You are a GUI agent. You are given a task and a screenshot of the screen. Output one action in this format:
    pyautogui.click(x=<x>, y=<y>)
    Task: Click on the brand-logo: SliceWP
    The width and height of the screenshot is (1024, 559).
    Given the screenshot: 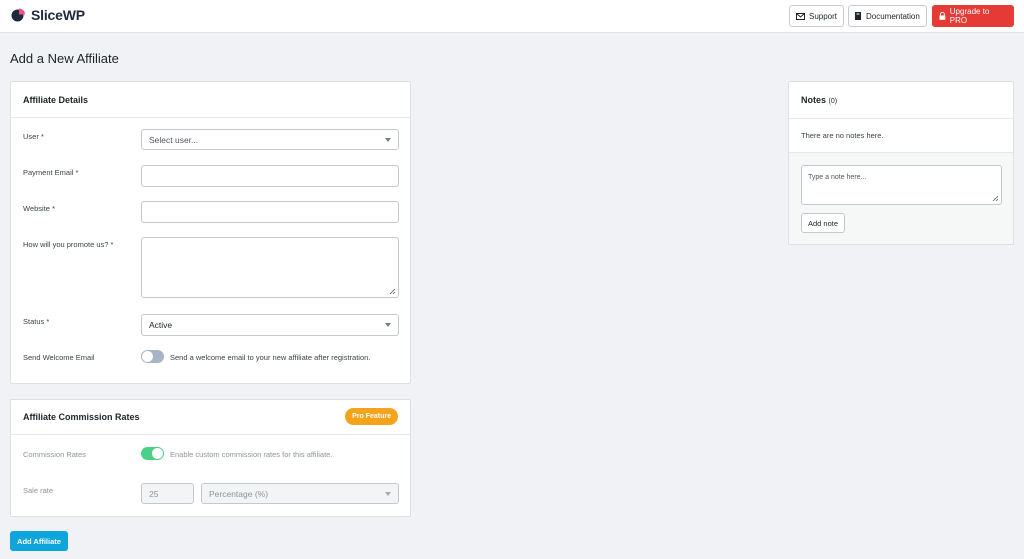 What is the action you would take?
    pyautogui.click(x=47, y=15)
    